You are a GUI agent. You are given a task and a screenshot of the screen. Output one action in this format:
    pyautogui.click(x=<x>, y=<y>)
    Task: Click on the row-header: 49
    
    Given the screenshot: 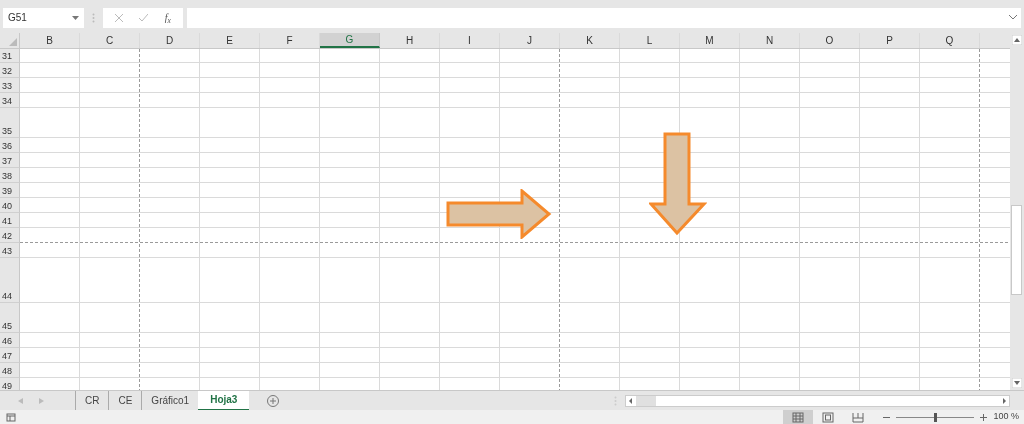 What is the action you would take?
    pyautogui.click(x=10, y=384)
    